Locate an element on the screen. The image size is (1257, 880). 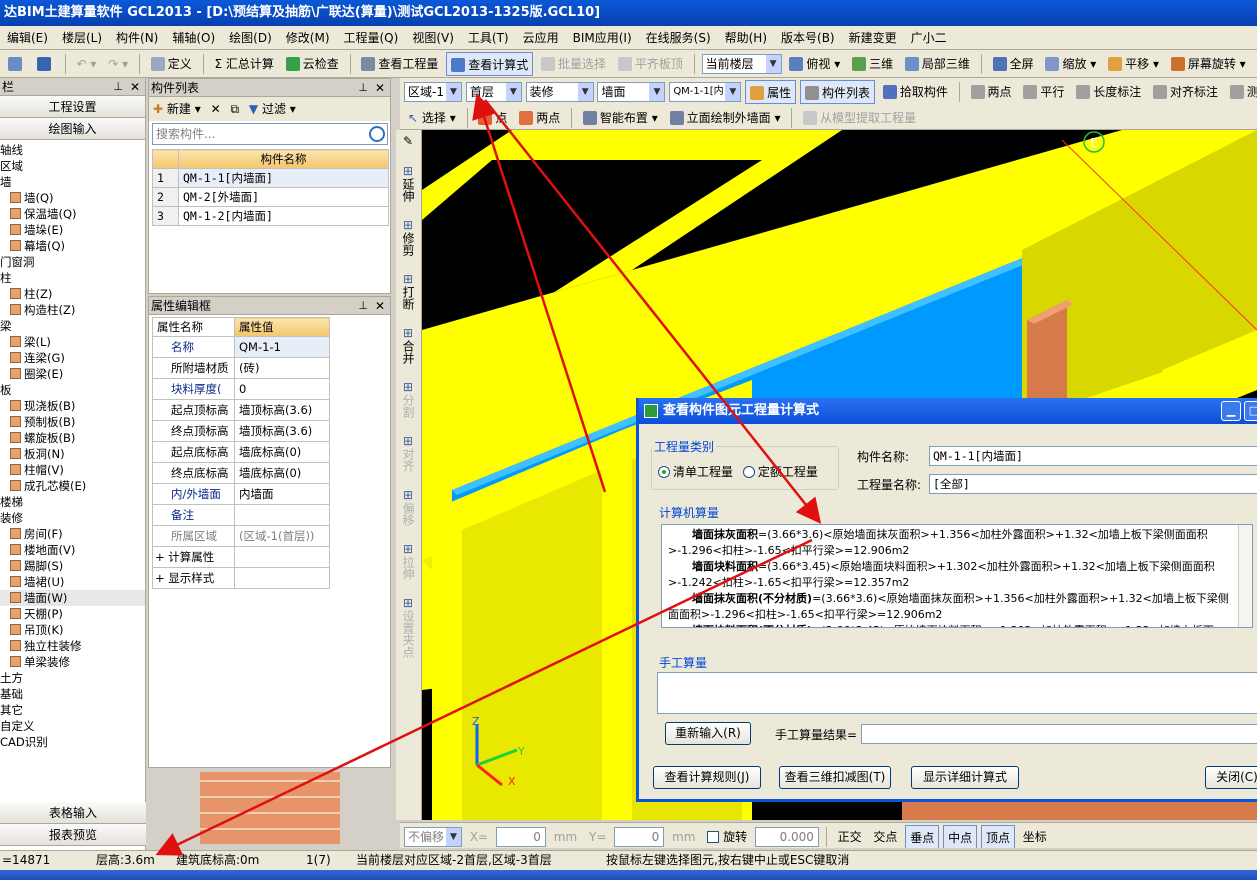
property-value: QM-1-1 is located at coordinates (282, 347).